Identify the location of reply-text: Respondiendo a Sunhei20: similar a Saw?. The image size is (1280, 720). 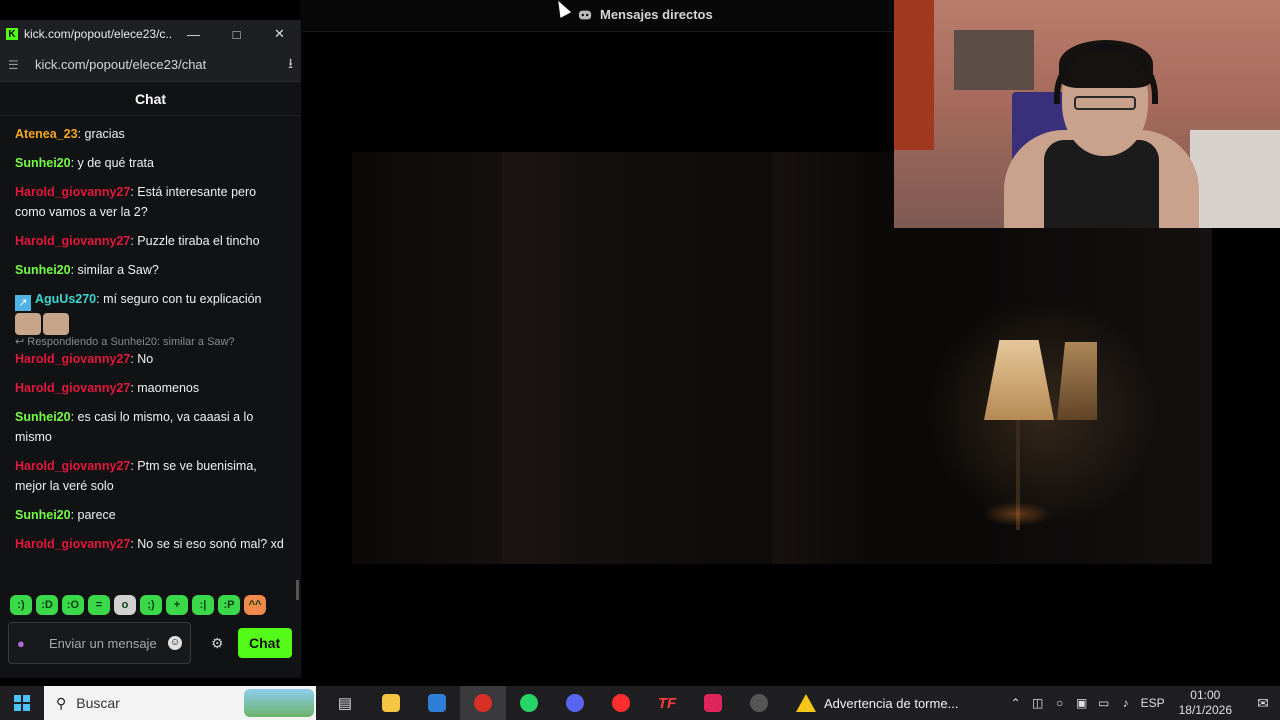
(131, 342).